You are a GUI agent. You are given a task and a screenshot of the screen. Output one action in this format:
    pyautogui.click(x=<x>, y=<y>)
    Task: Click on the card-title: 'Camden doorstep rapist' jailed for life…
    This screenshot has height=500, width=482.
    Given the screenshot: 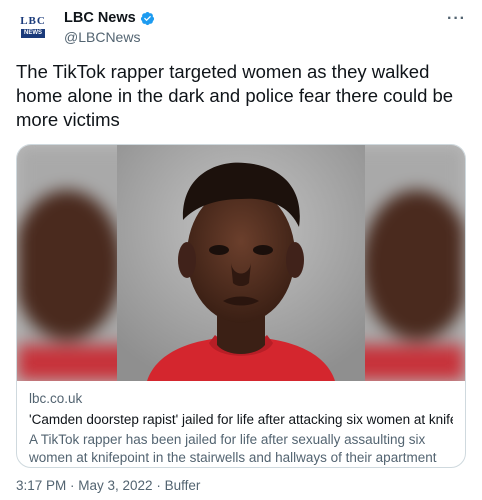 What is the action you would take?
    pyautogui.click(x=241, y=419)
    